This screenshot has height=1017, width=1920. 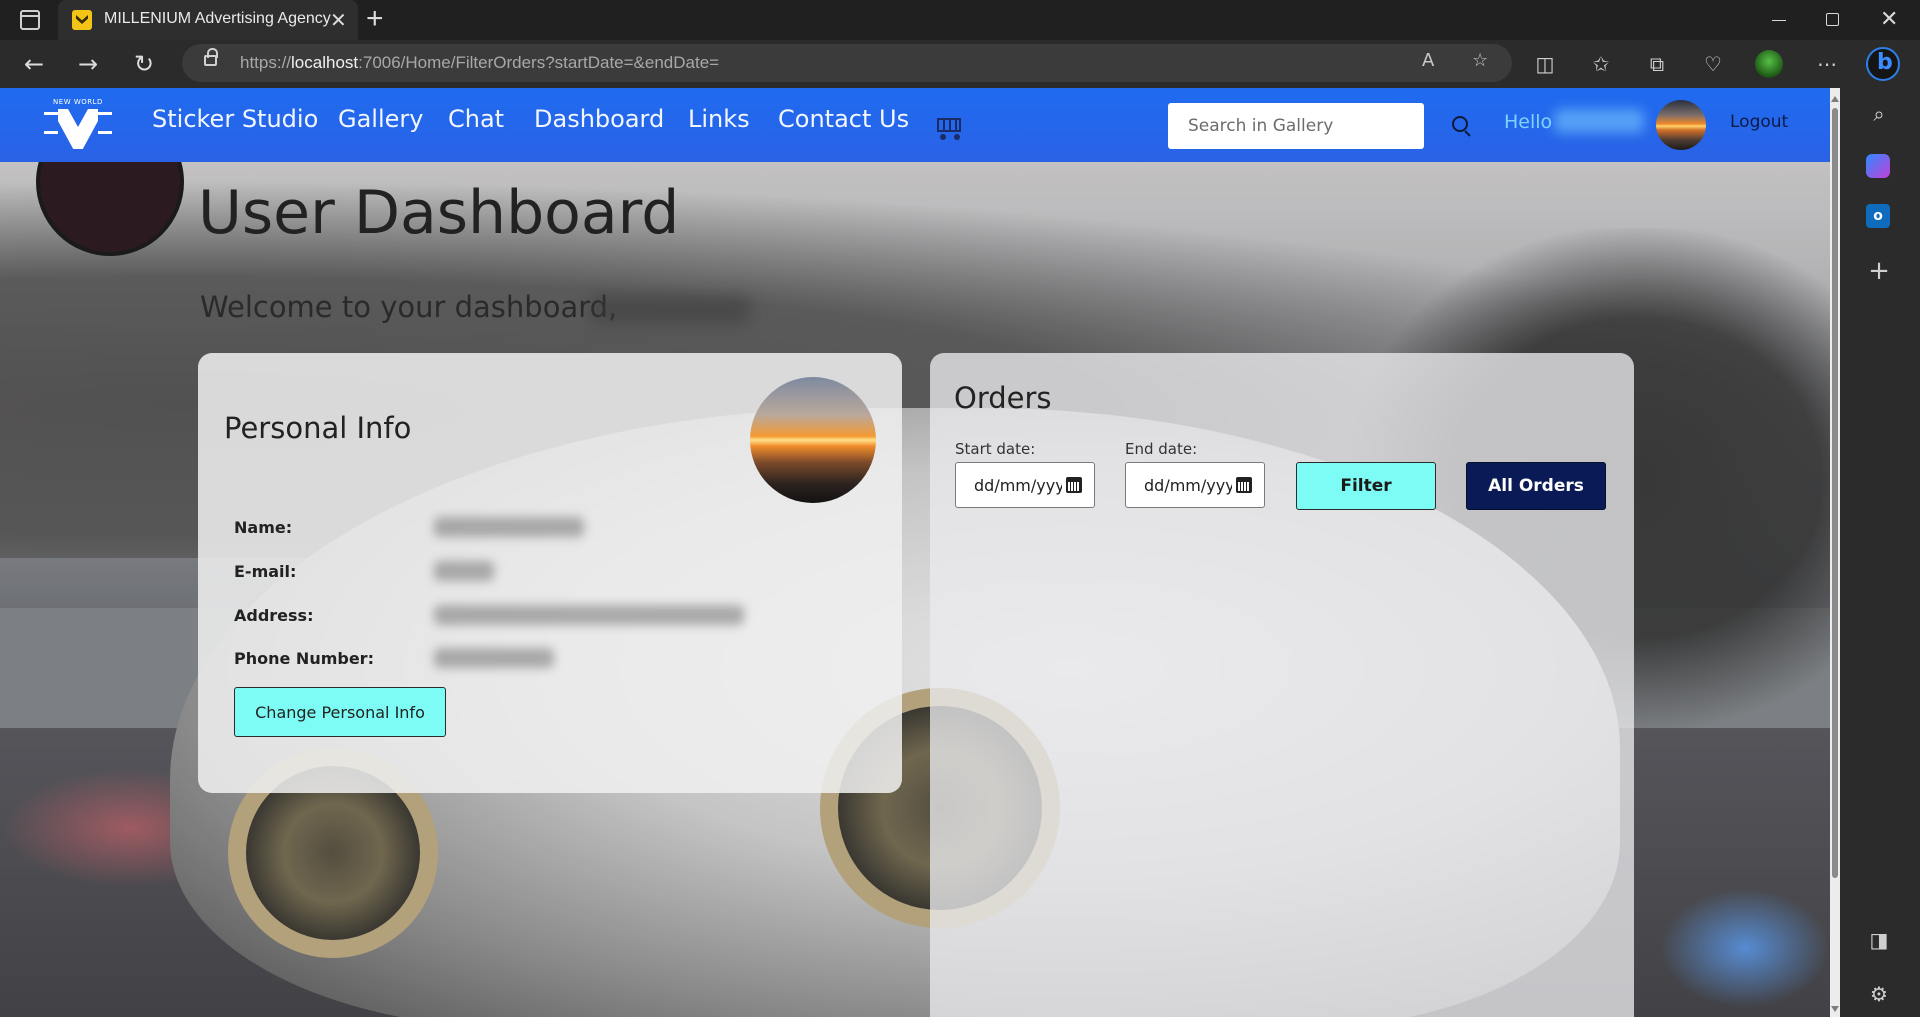 What do you see at coordinates (843, 119) in the screenshot?
I see `nav-contact-us: Contact Us` at bounding box center [843, 119].